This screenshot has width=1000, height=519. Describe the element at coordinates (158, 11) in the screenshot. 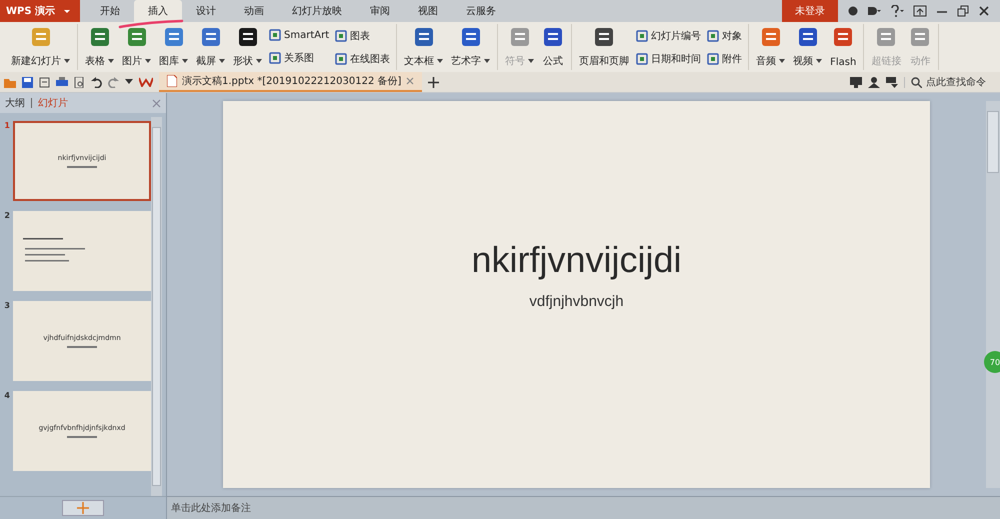

I see `ribbon-tab: 插入` at that location.